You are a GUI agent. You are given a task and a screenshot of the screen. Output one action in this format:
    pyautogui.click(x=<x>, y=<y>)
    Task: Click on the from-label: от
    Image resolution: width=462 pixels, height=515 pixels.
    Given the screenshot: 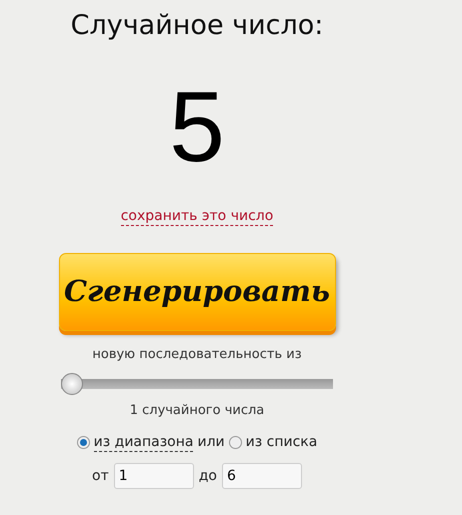 What is the action you would take?
    pyautogui.click(x=100, y=476)
    